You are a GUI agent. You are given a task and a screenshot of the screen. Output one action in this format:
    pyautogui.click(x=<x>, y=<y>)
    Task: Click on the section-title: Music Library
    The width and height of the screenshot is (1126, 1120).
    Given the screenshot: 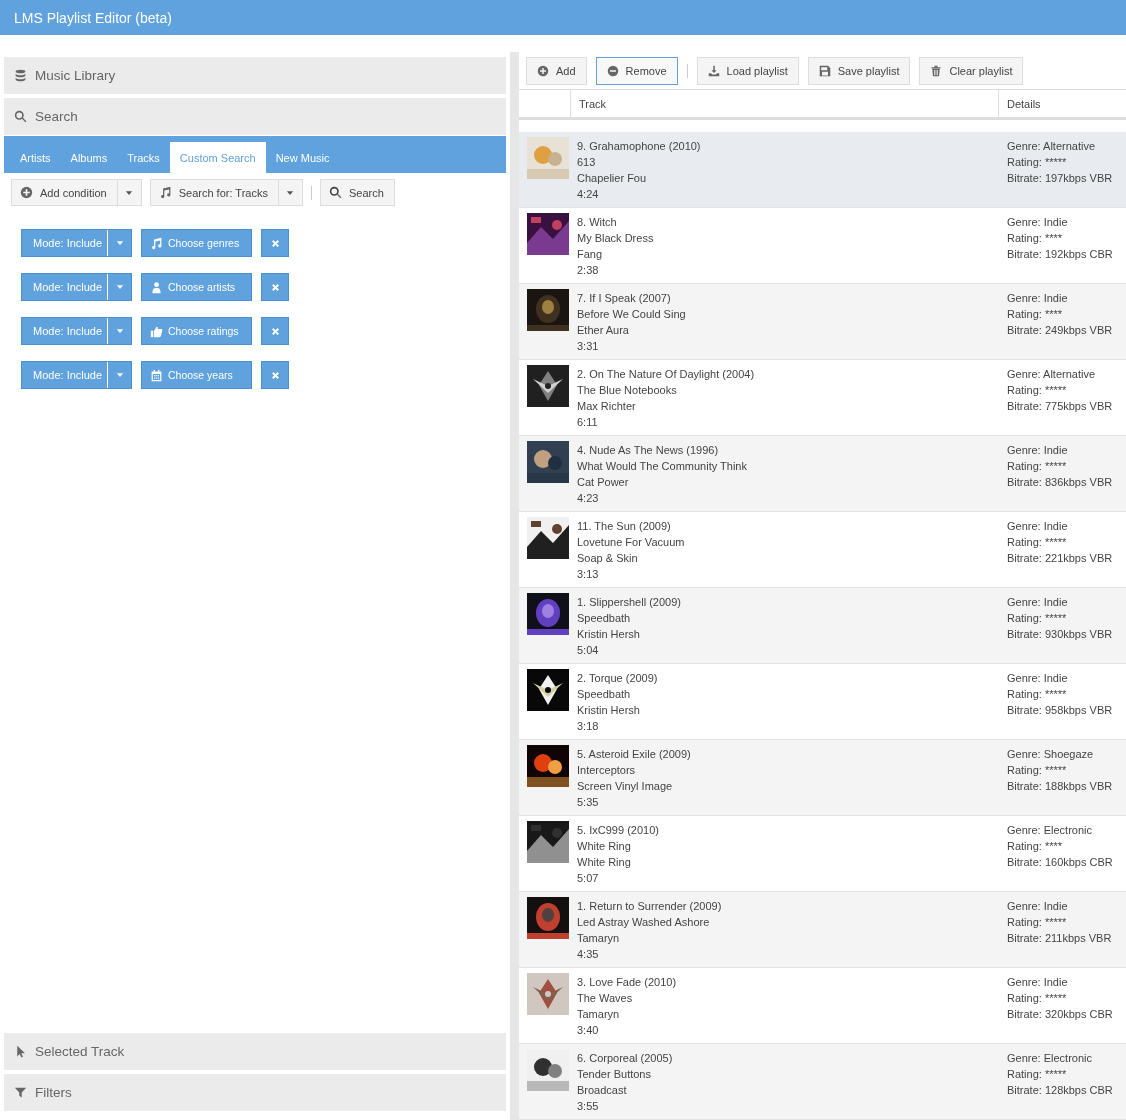 What is the action you would take?
    pyautogui.click(x=75, y=75)
    